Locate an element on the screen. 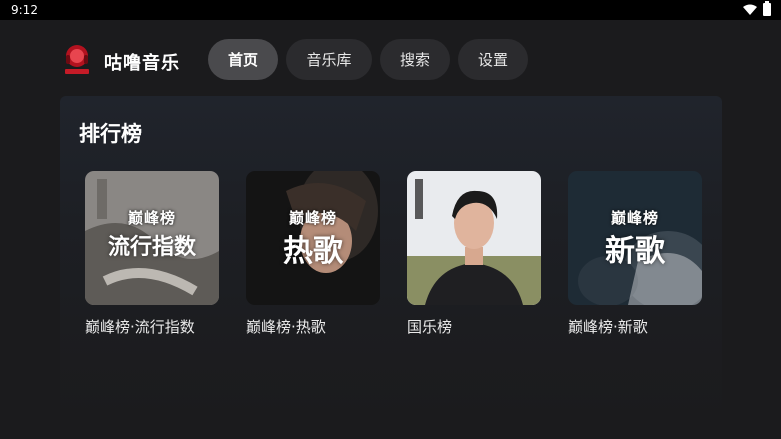  chart-card-label: 巅峰榜·流行指数 is located at coordinates (140, 327).